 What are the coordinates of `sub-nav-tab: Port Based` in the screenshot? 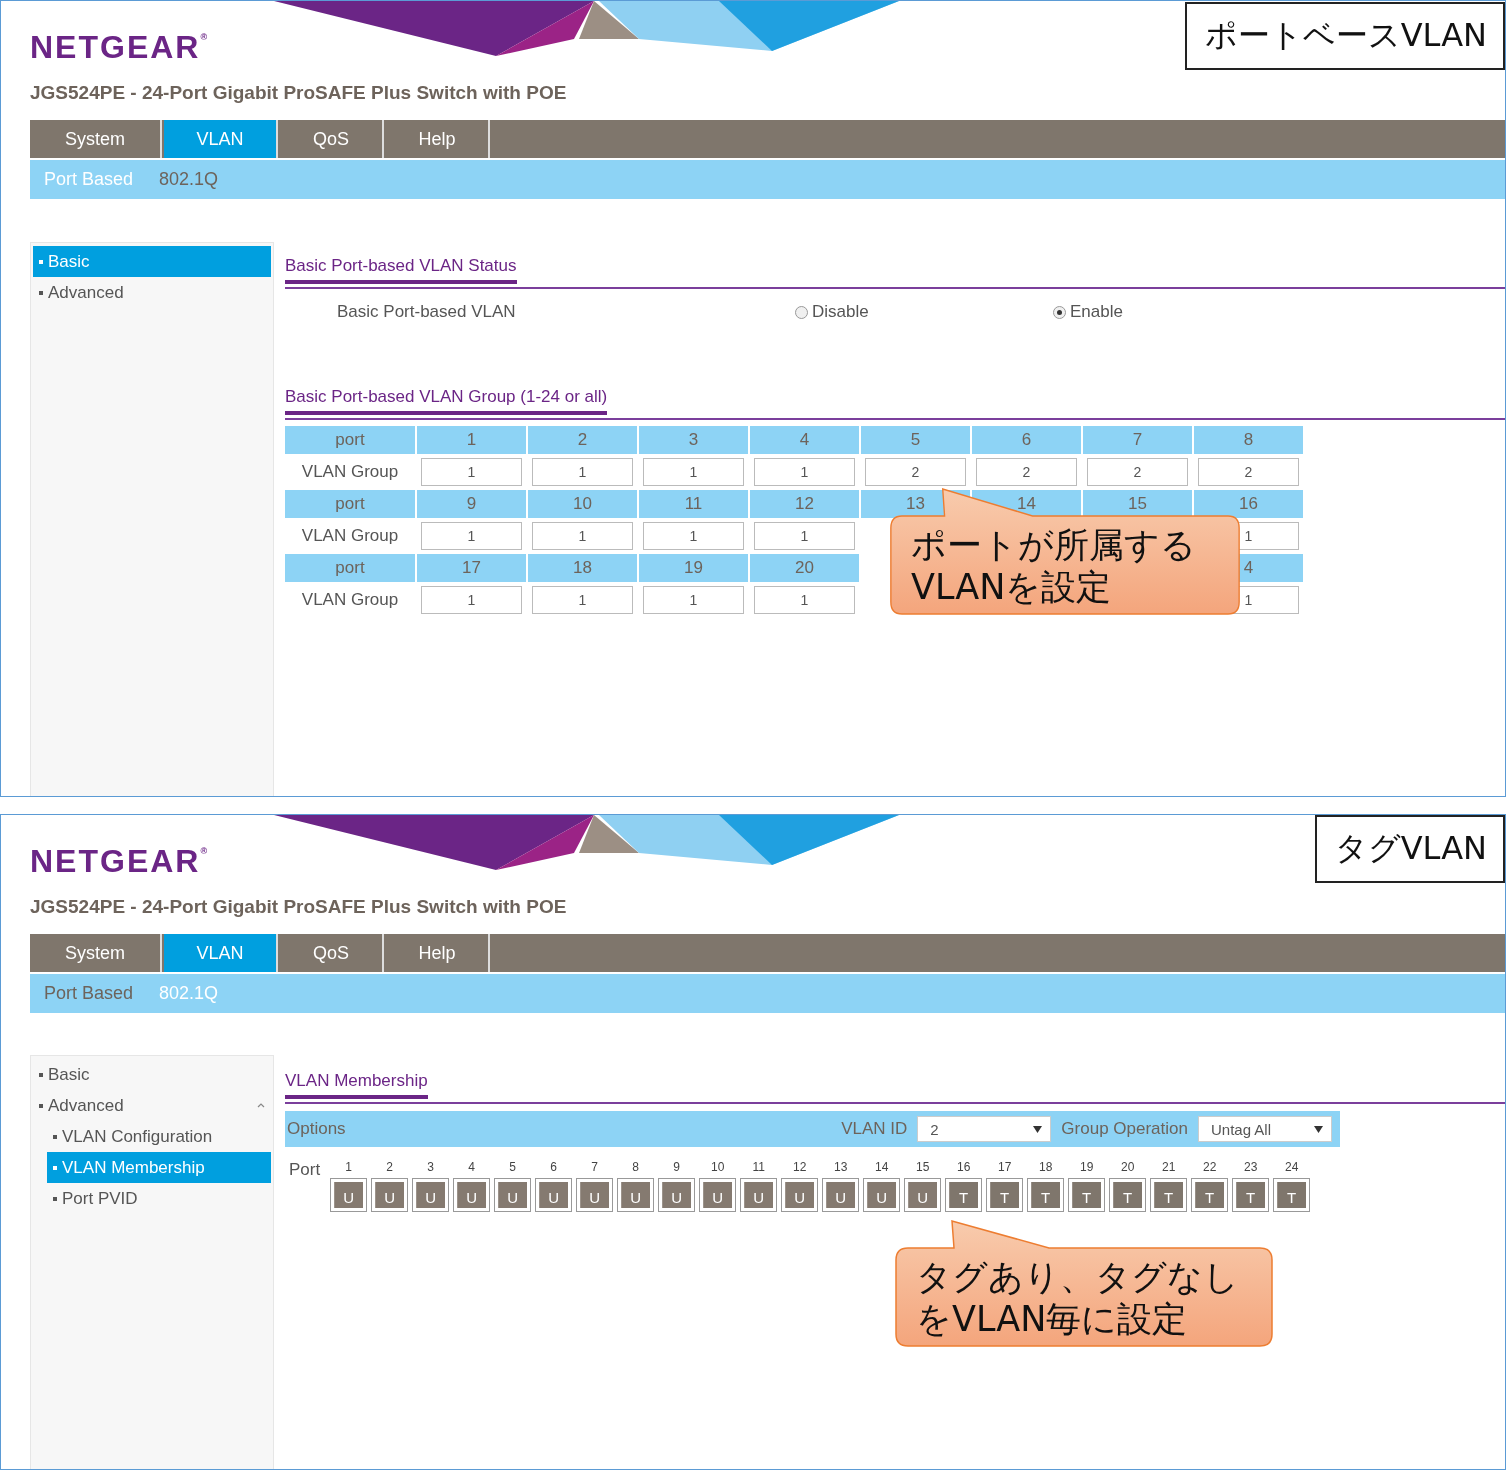 It's located at (89, 993).